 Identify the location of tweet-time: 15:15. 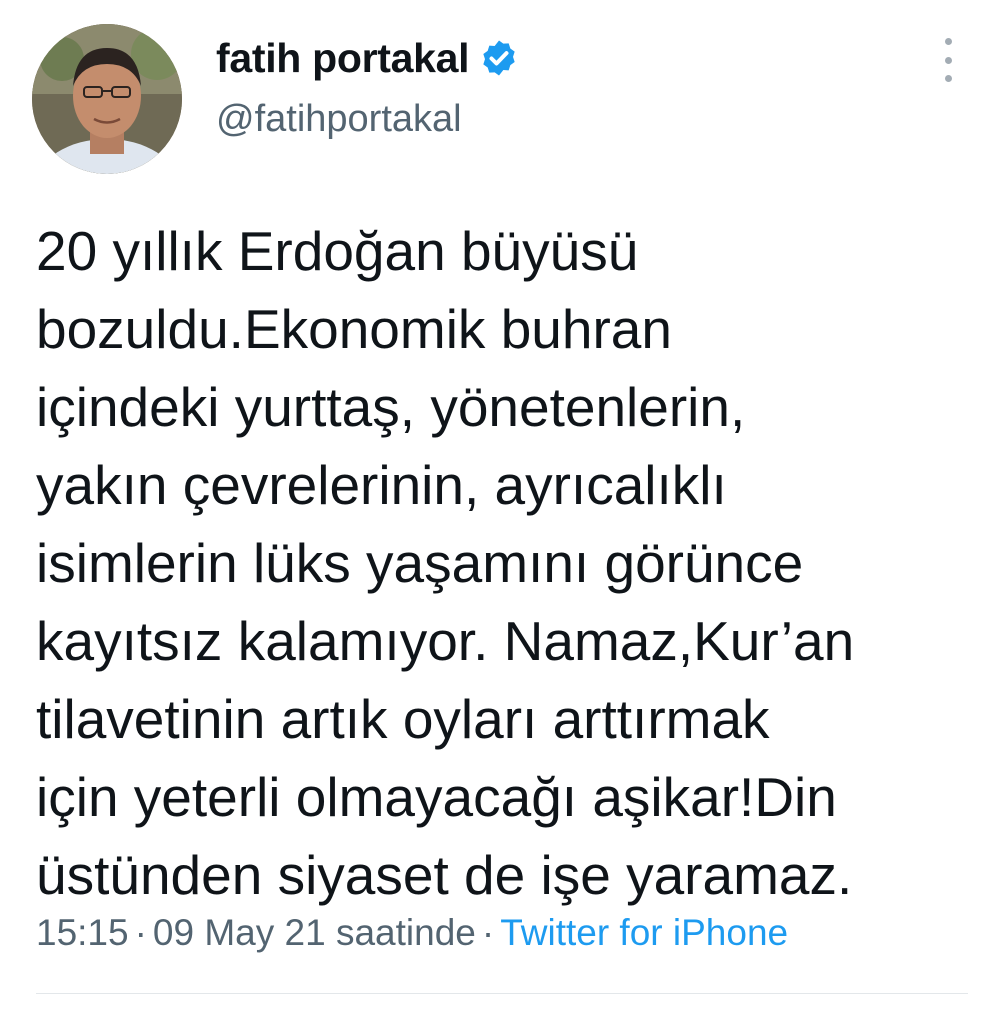
(82, 932).